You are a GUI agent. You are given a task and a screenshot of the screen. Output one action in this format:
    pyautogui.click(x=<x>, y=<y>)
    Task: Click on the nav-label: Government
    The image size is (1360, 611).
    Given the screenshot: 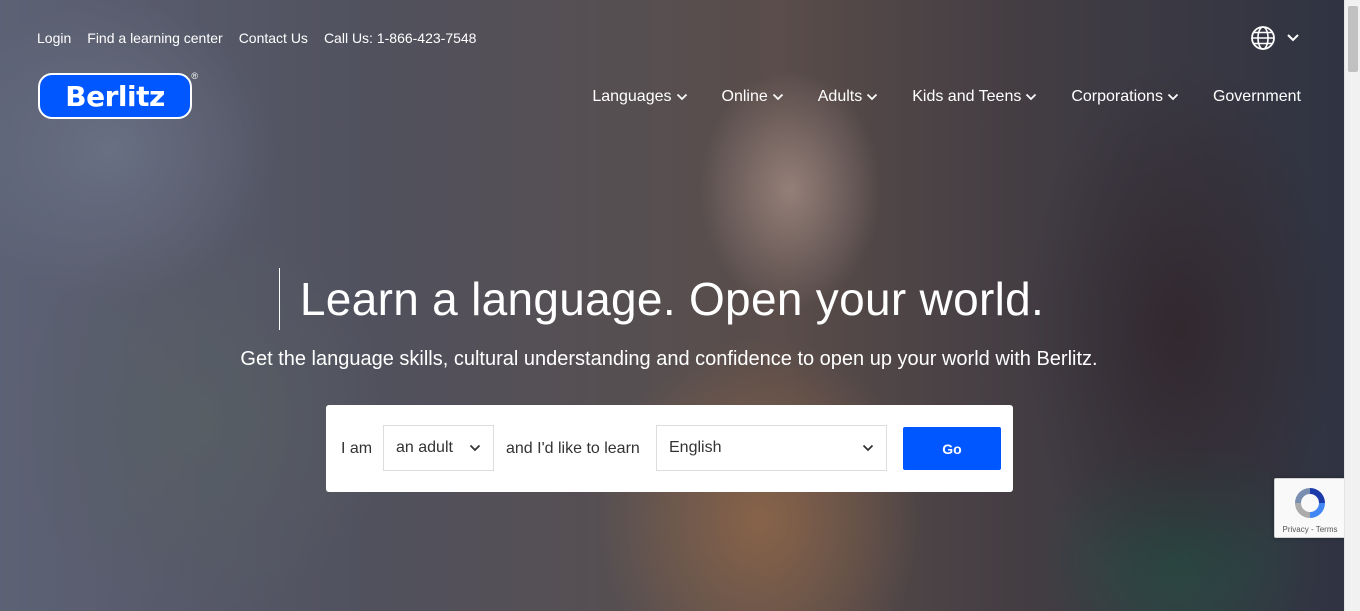 What is the action you would take?
    pyautogui.click(x=1256, y=96)
    